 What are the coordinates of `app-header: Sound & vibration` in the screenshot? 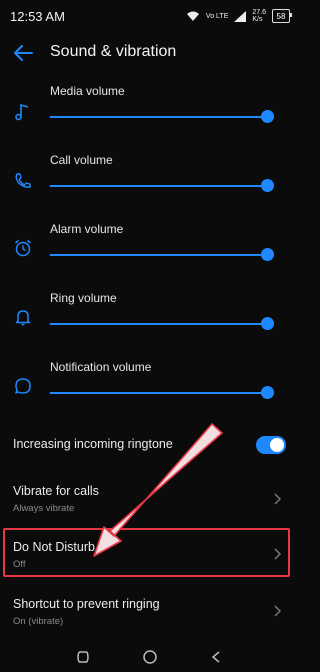 It's located at (150, 53).